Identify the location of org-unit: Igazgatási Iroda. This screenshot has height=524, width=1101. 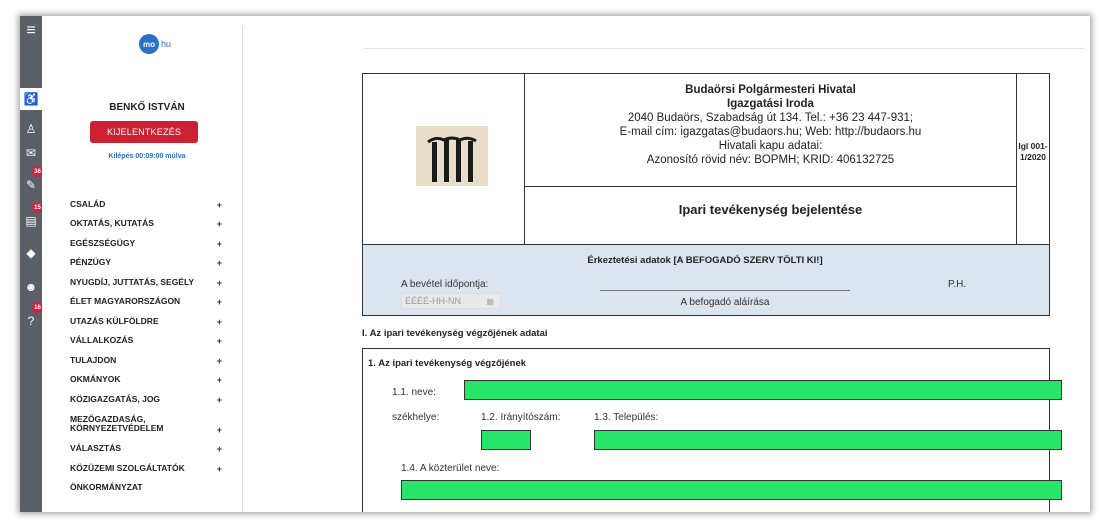
(770, 104).